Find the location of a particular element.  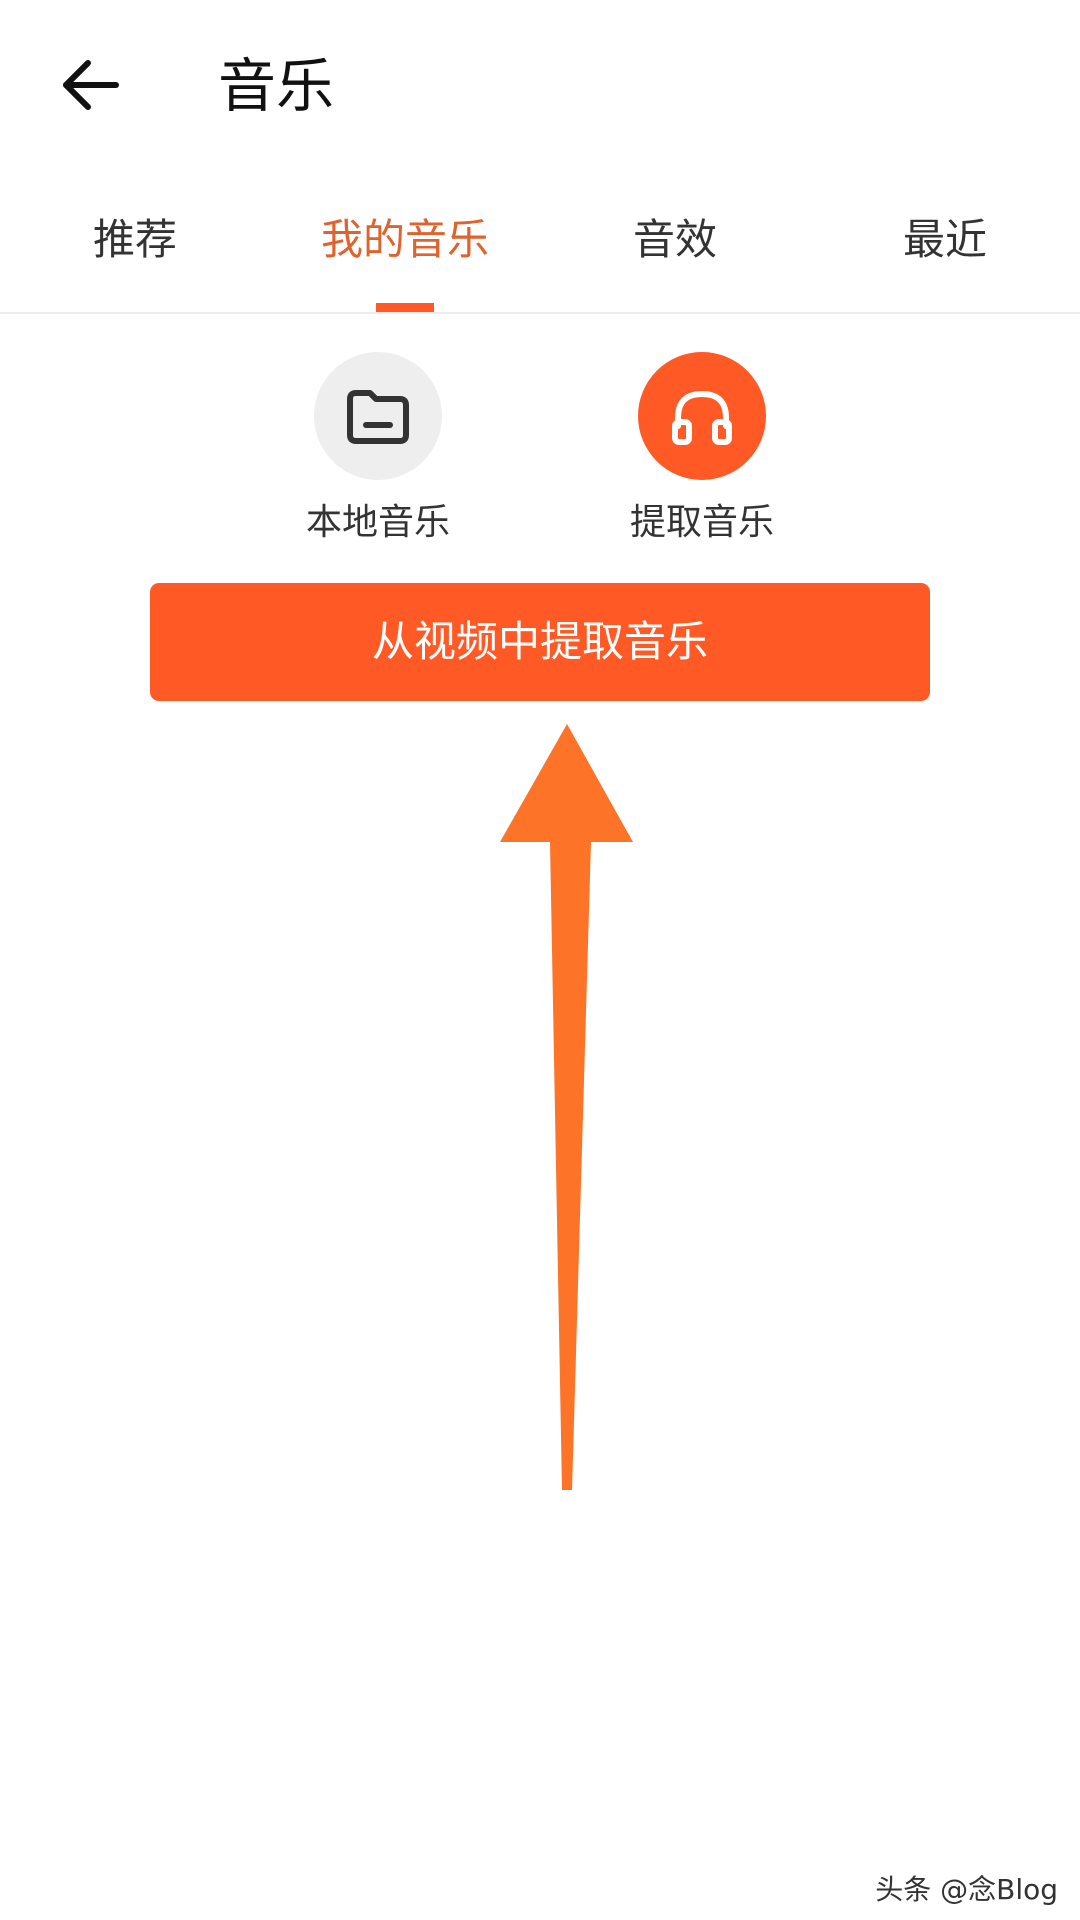

back-button is located at coordinates (90, 85).